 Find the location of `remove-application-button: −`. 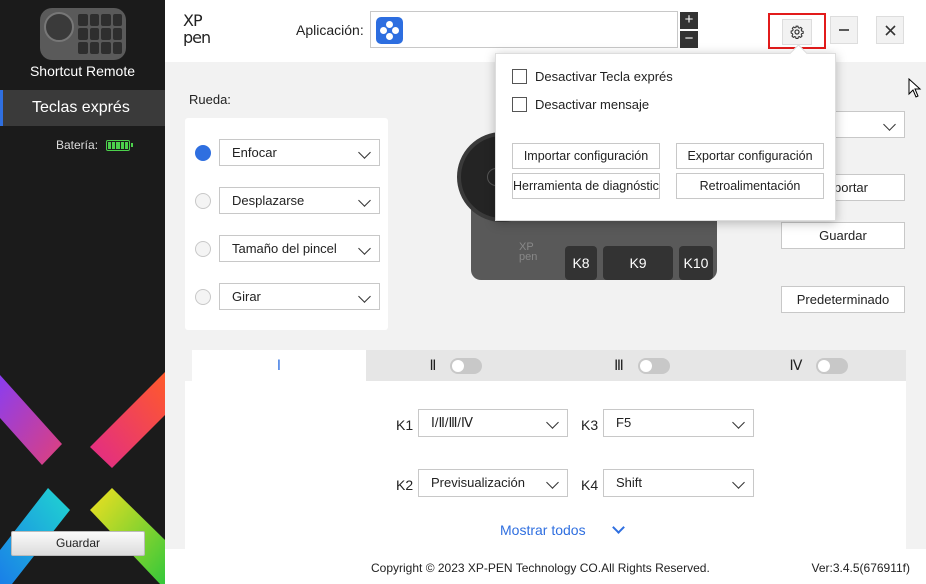

remove-application-button: − is located at coordinates (689, 39).